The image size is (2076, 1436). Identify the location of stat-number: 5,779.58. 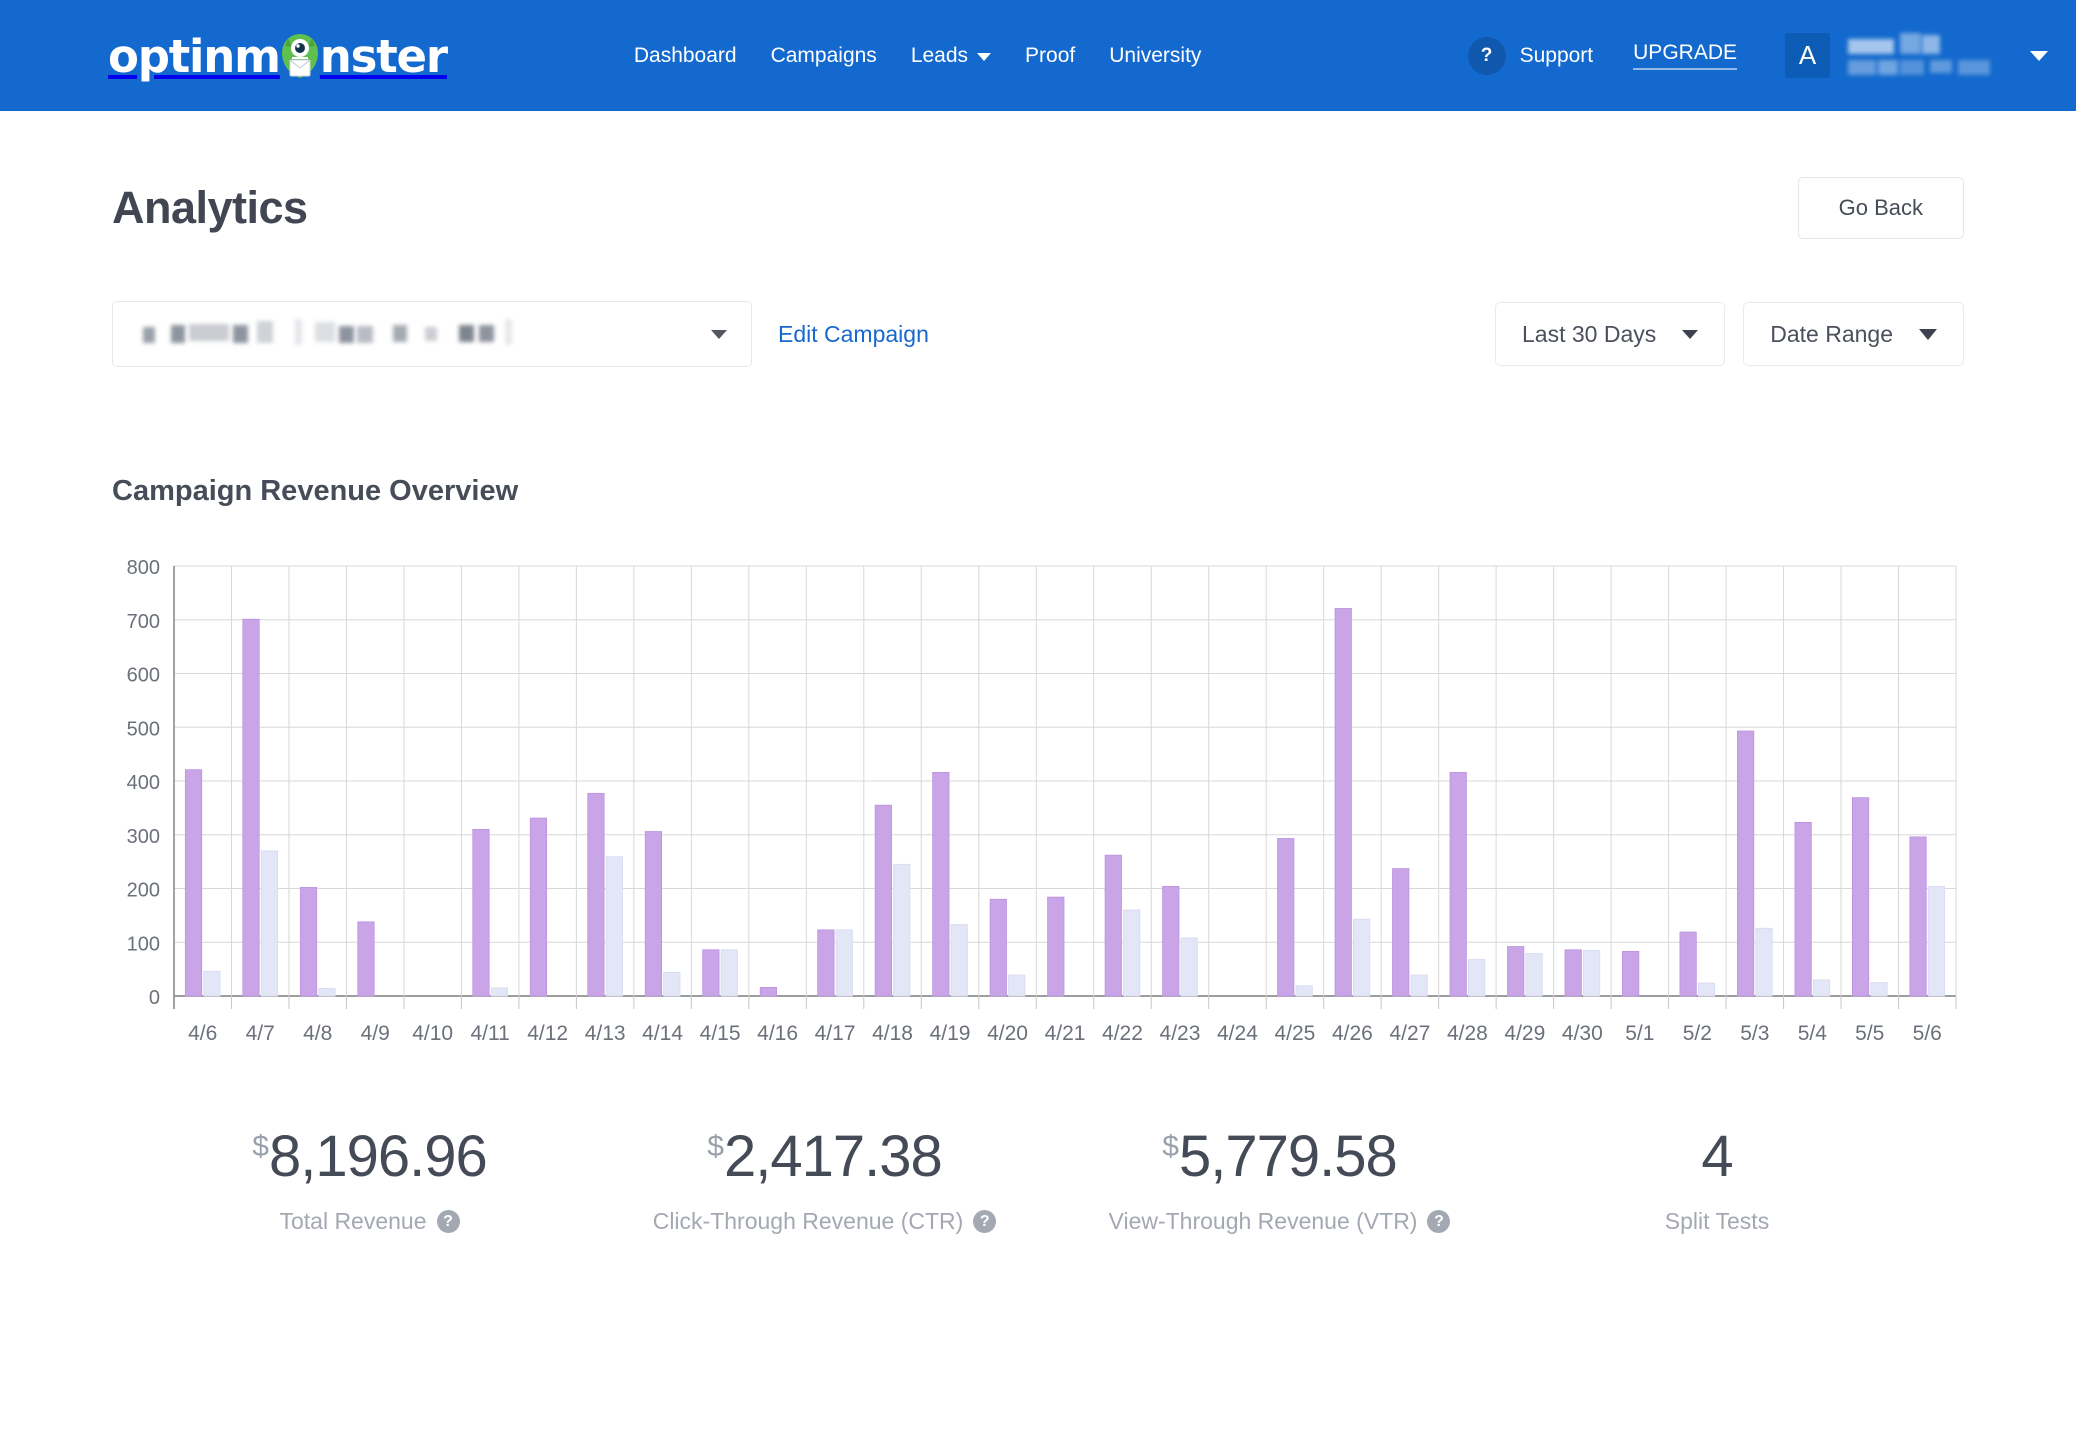
(1288, 1156).